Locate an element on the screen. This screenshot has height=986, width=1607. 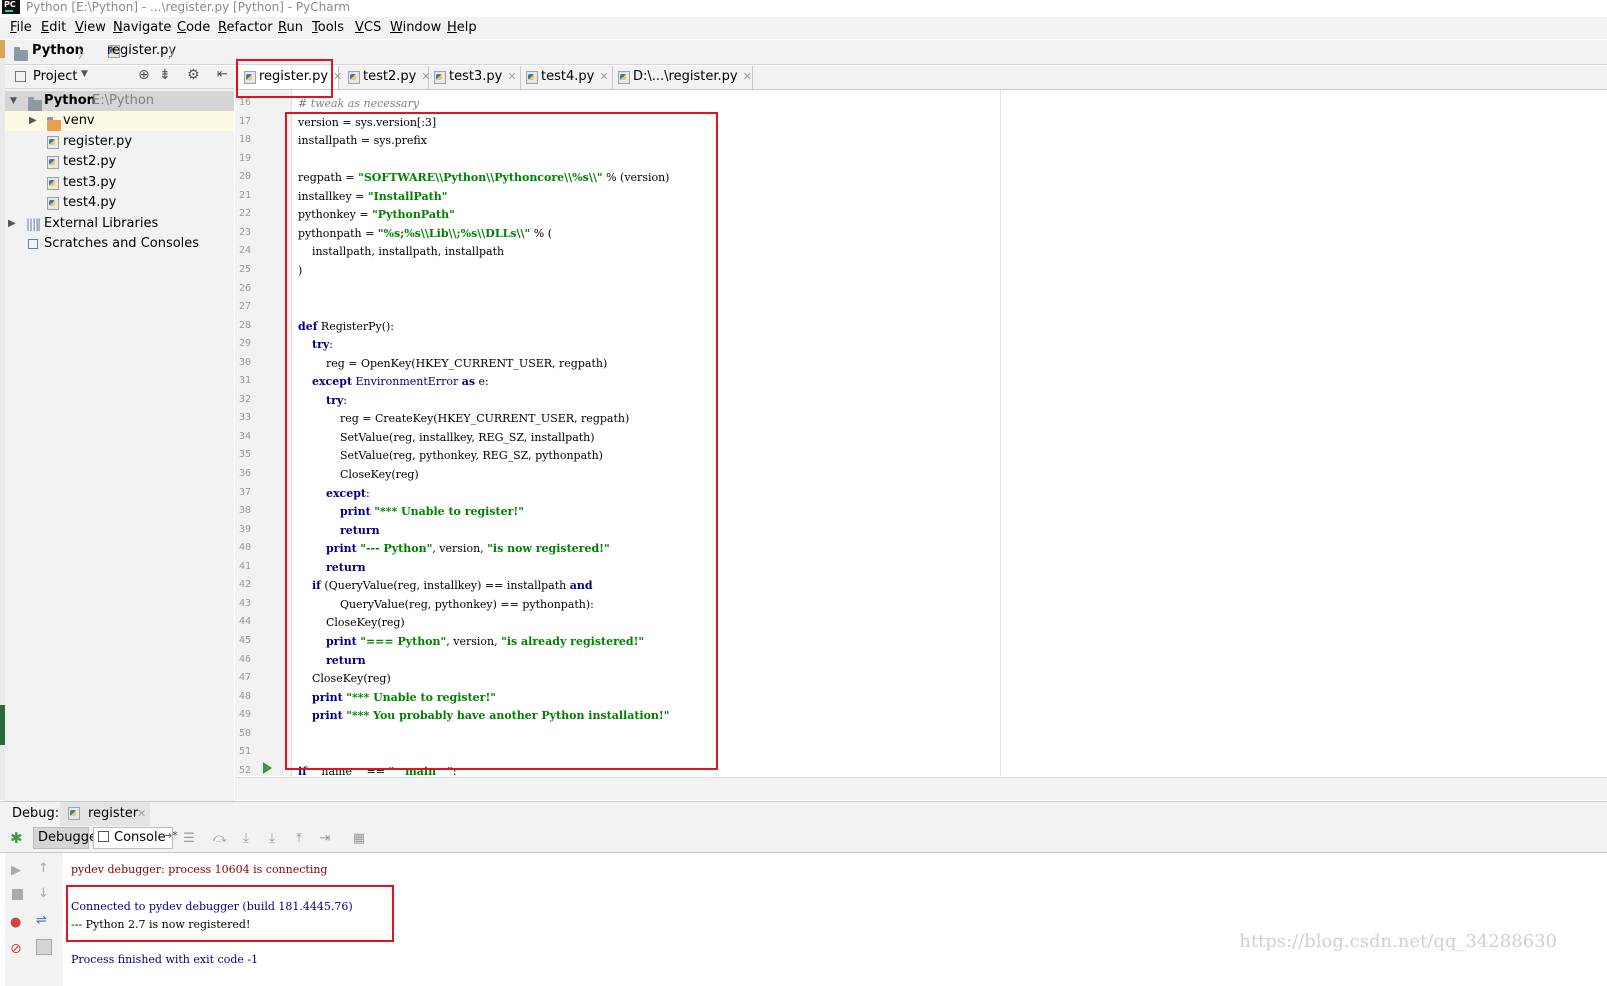
line-number: 52 is located at coordinates (244, 770).